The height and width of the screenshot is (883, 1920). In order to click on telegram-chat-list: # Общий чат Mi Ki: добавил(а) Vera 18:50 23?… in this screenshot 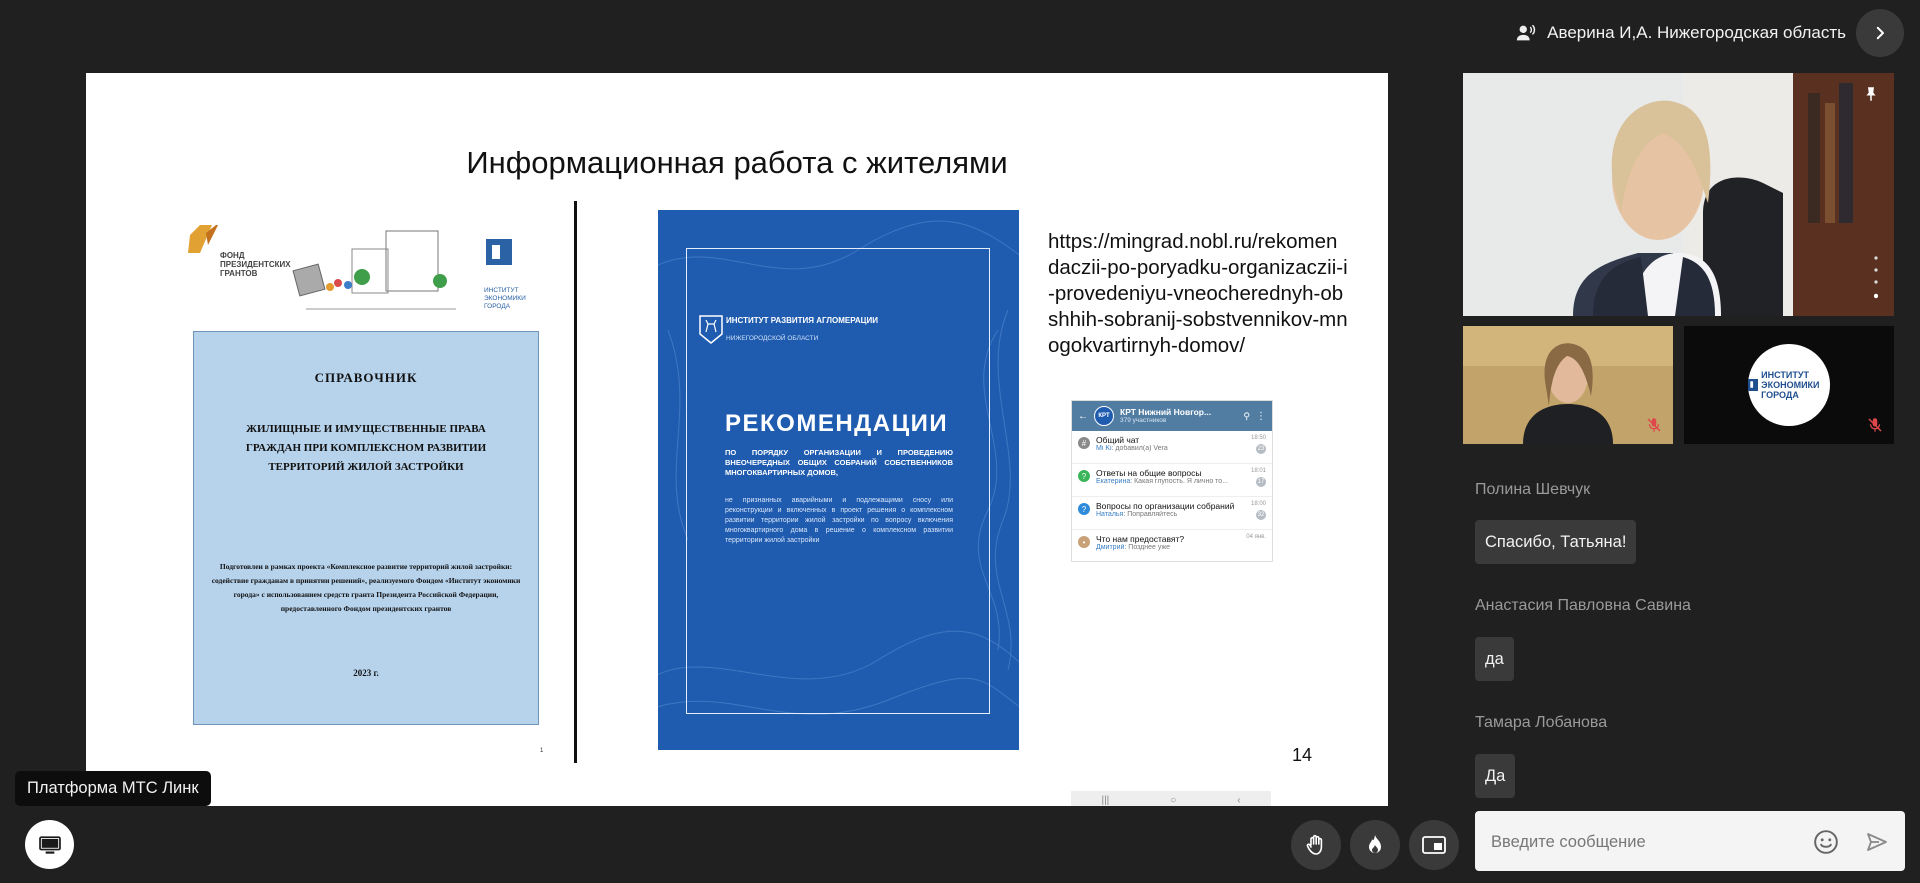, I will do `click(1172, 496)`.